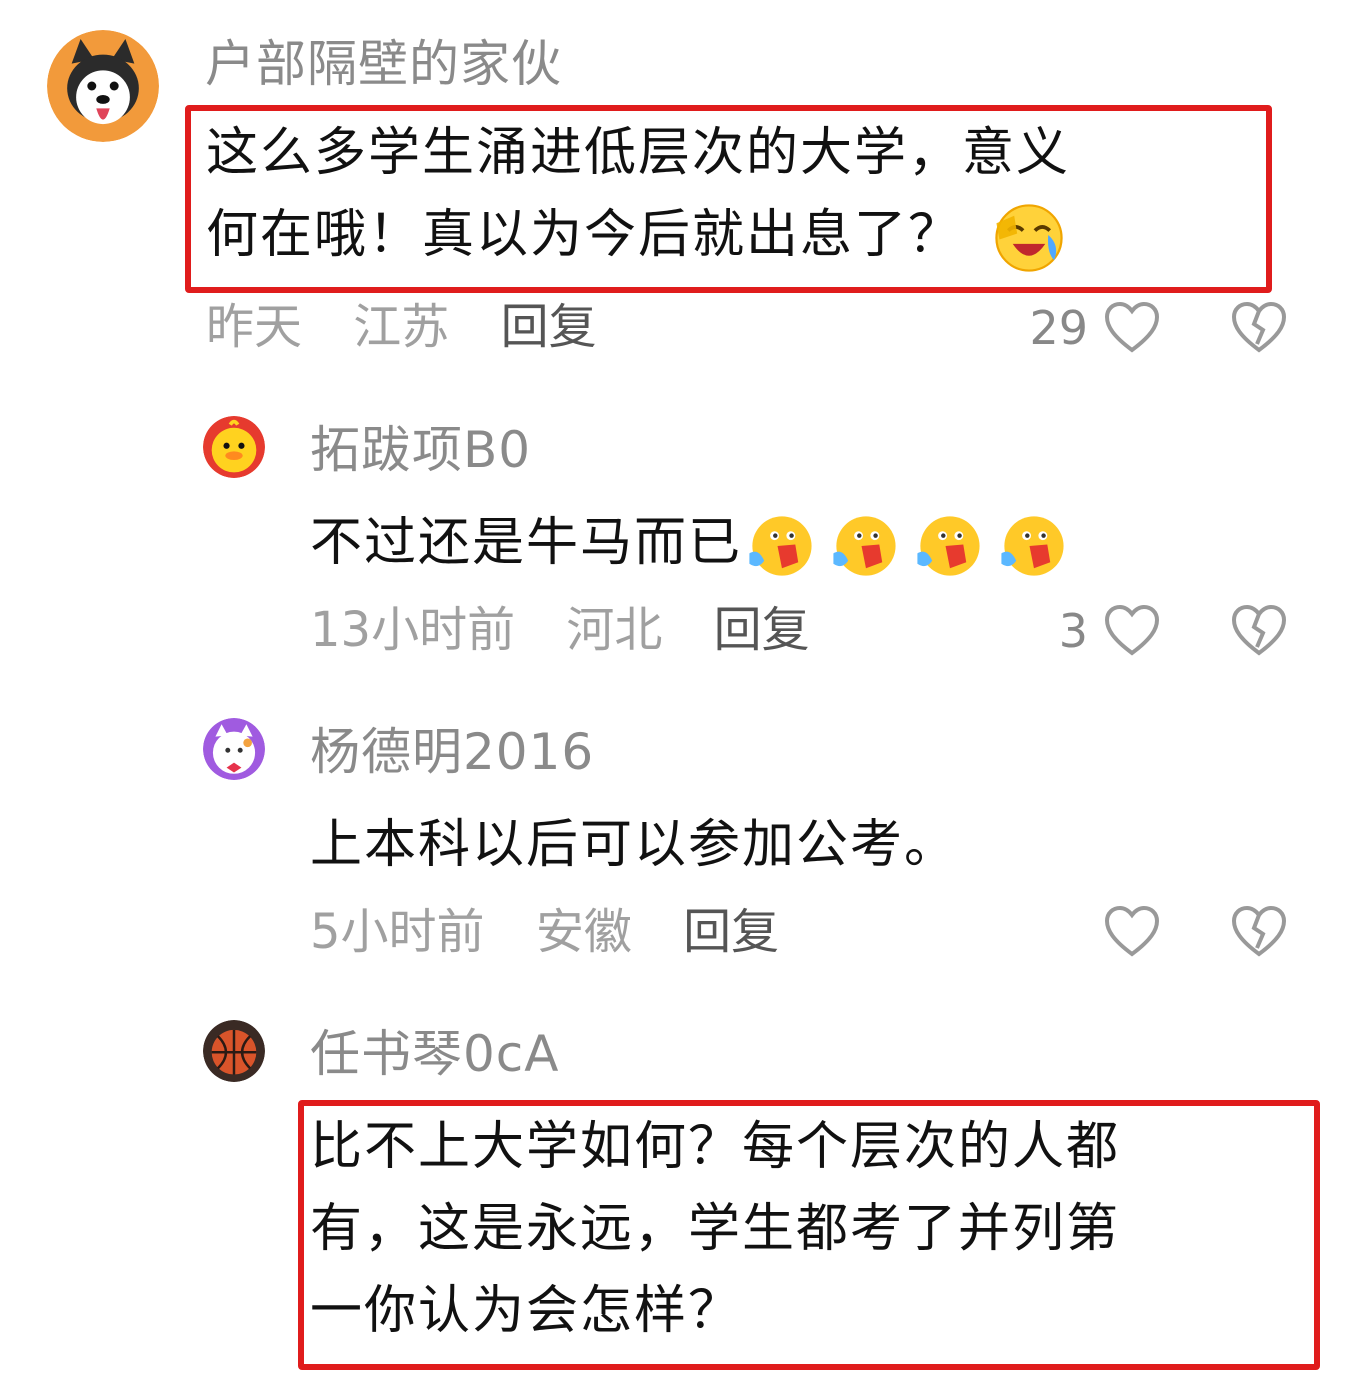 Image resolution: width=1358 pixels, height=1392 pixels. I want to click on cat-avatar-icon, so click(234, 749).